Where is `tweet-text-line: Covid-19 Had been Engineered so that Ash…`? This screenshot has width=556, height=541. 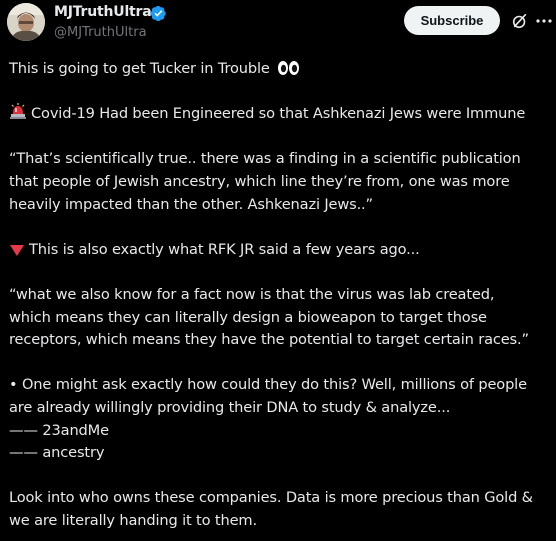
tweet-text-line: Covid-19 Had been Engineered so that Ash… is located at coordinates (278, 114).